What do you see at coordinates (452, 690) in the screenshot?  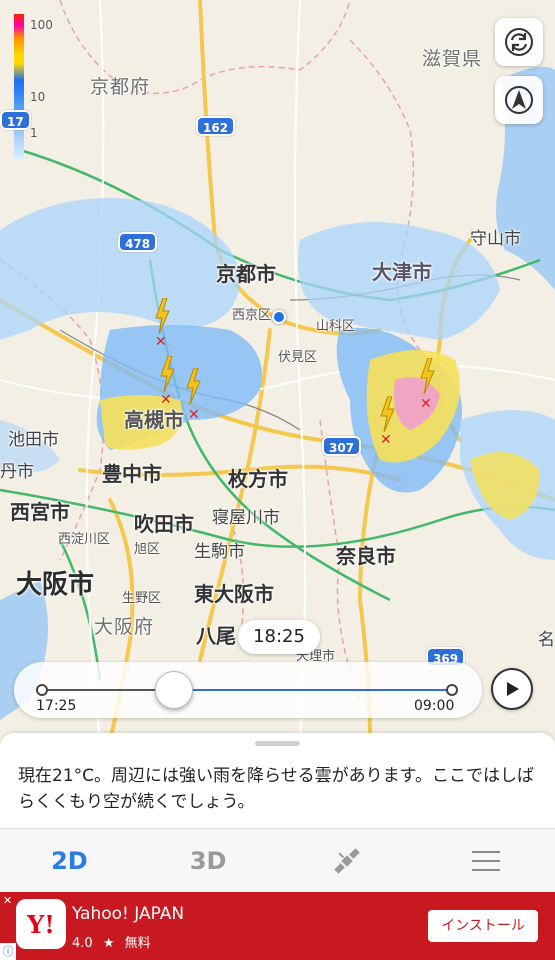 I see `timeline-end-point` at bounding box center [452, 690].